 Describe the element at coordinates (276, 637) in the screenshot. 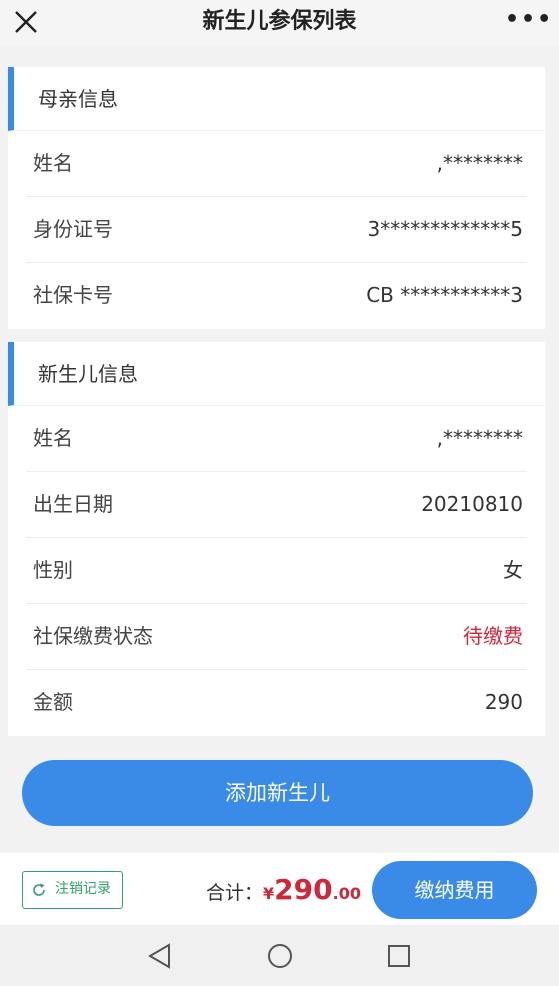

I see `newborn-payment-status-row: 社保缴费状态 待缴费` at that location.